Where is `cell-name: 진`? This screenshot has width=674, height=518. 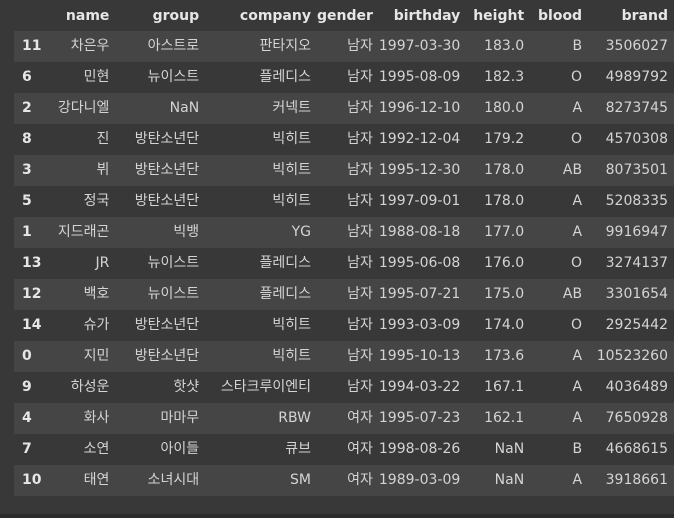 cell-name: 진 is located at coordinates (103, 139).